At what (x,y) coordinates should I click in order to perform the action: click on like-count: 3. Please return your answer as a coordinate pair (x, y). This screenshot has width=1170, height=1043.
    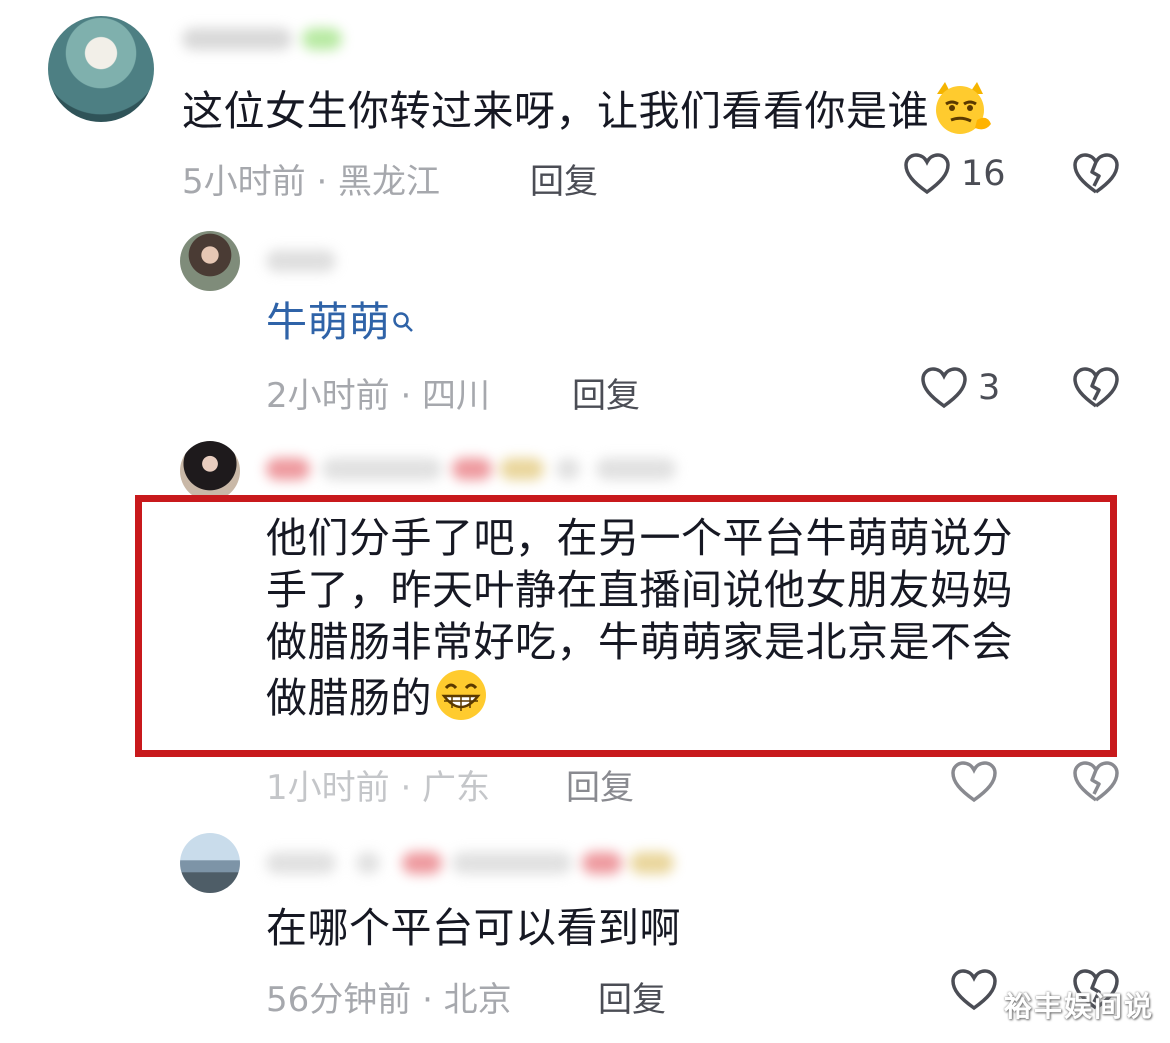
    Looking at the image, I should click on (989, 388).